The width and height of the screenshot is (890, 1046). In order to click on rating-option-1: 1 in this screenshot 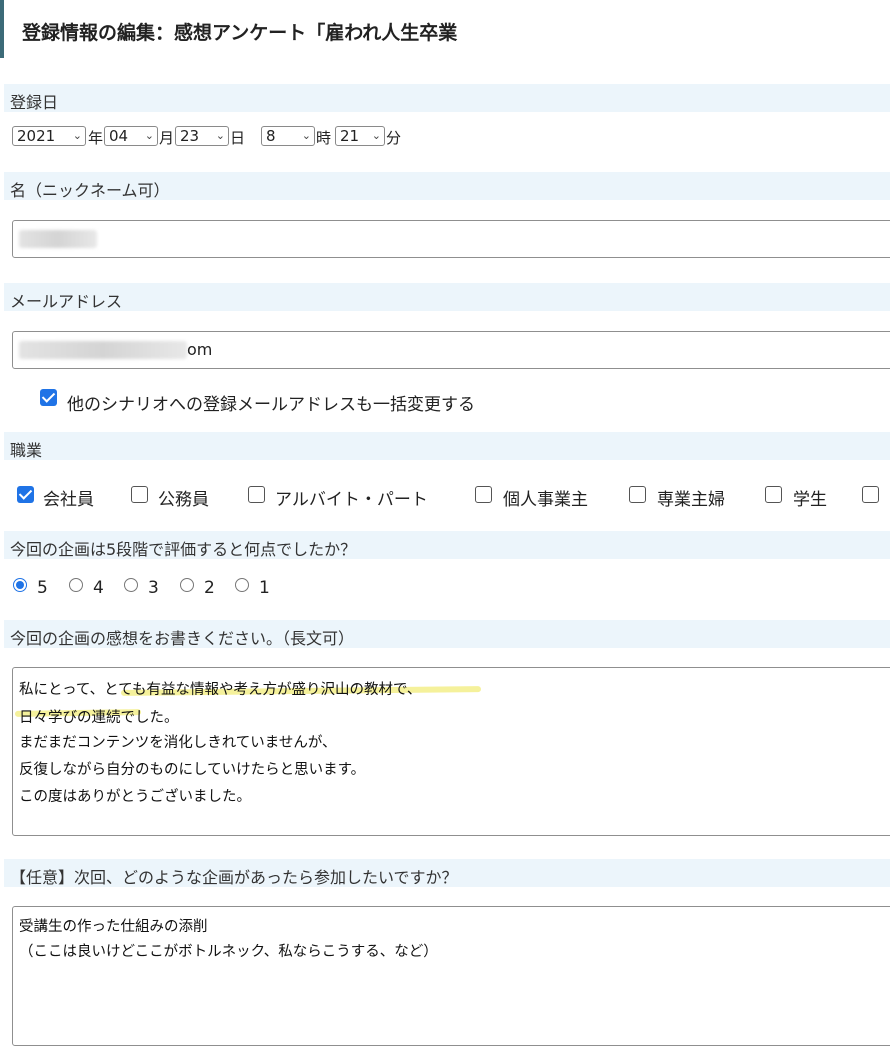, I will do `click(264, 588)`.